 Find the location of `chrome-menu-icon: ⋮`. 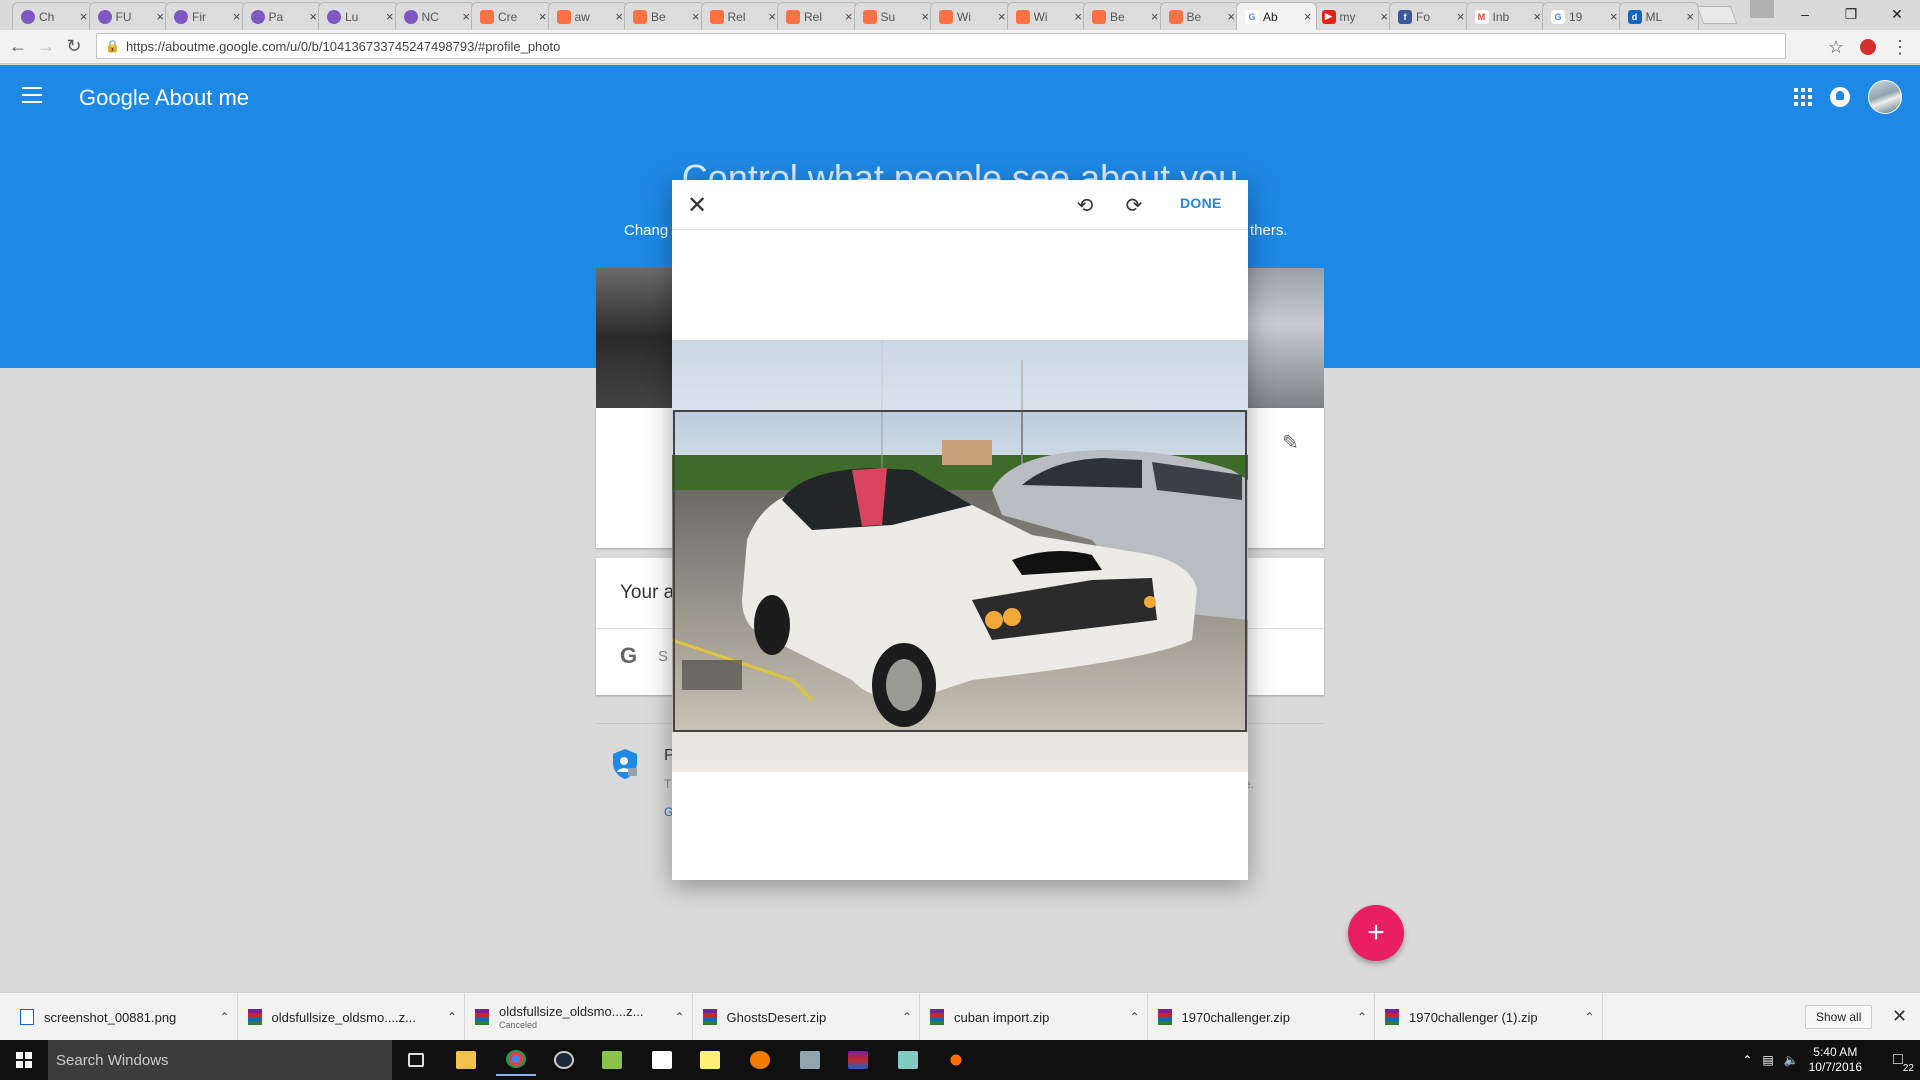

chrome-menu-icon: ⋮ is located at coordinates (1900, 47).